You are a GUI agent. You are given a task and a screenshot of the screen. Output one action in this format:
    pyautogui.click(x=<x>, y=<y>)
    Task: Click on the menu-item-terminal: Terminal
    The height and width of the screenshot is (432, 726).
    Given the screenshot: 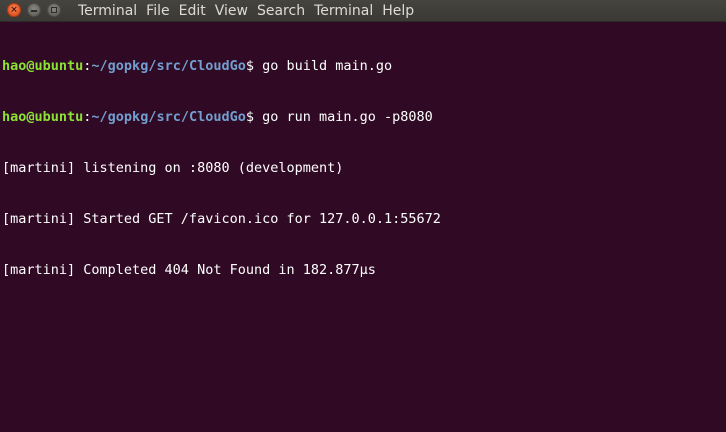 What is the action you would take?
    pyautogui.click(x=343, y=11)
    